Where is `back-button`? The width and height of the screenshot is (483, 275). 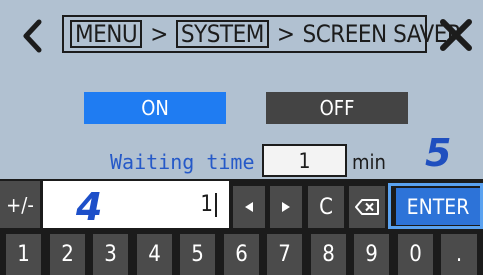 back-button is located at coordinates (32, 36).